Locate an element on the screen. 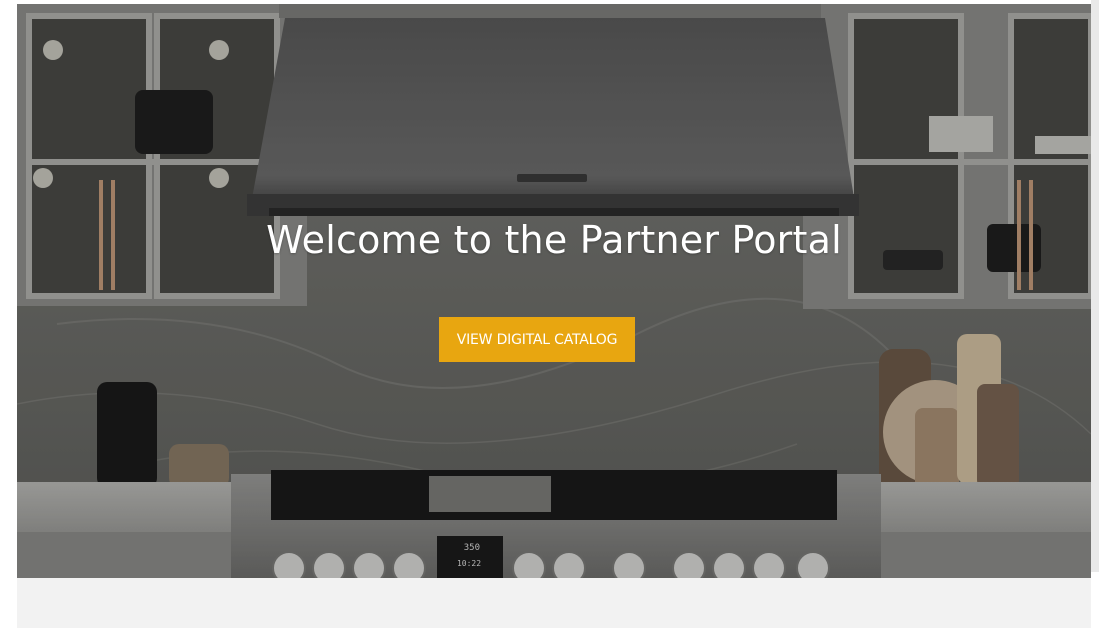  content-band is located at coordinates (554, 603).